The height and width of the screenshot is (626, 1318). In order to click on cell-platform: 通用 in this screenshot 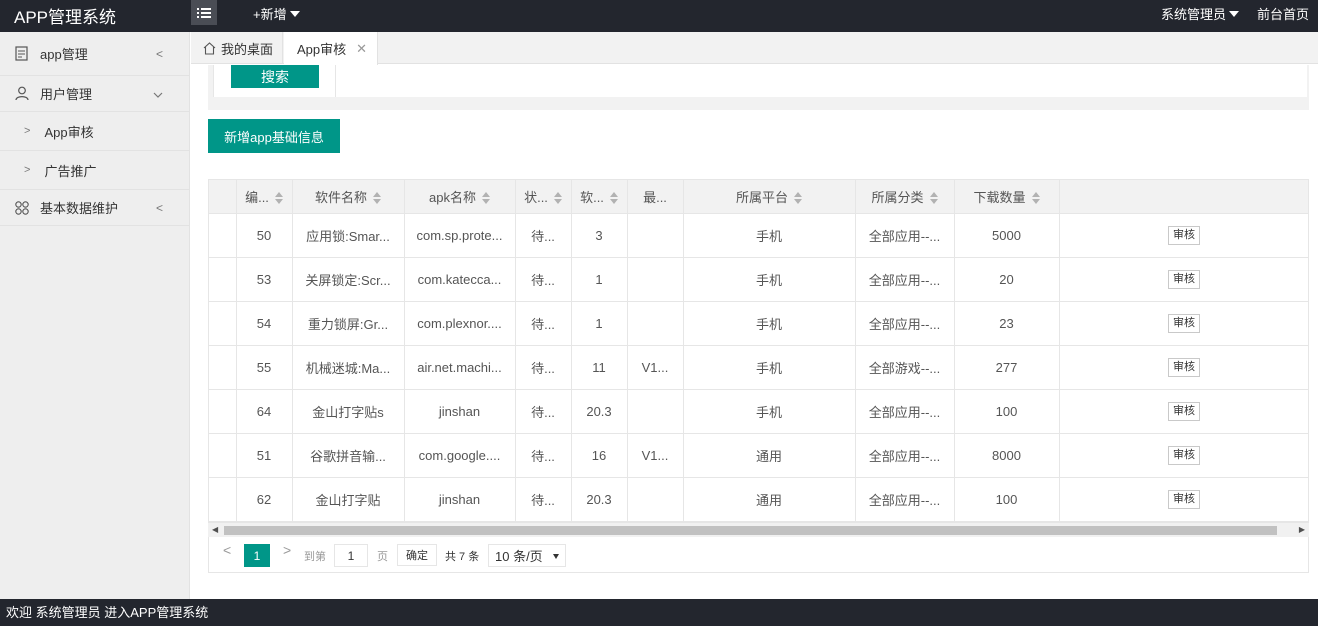, I will do `click(769, 499)`.